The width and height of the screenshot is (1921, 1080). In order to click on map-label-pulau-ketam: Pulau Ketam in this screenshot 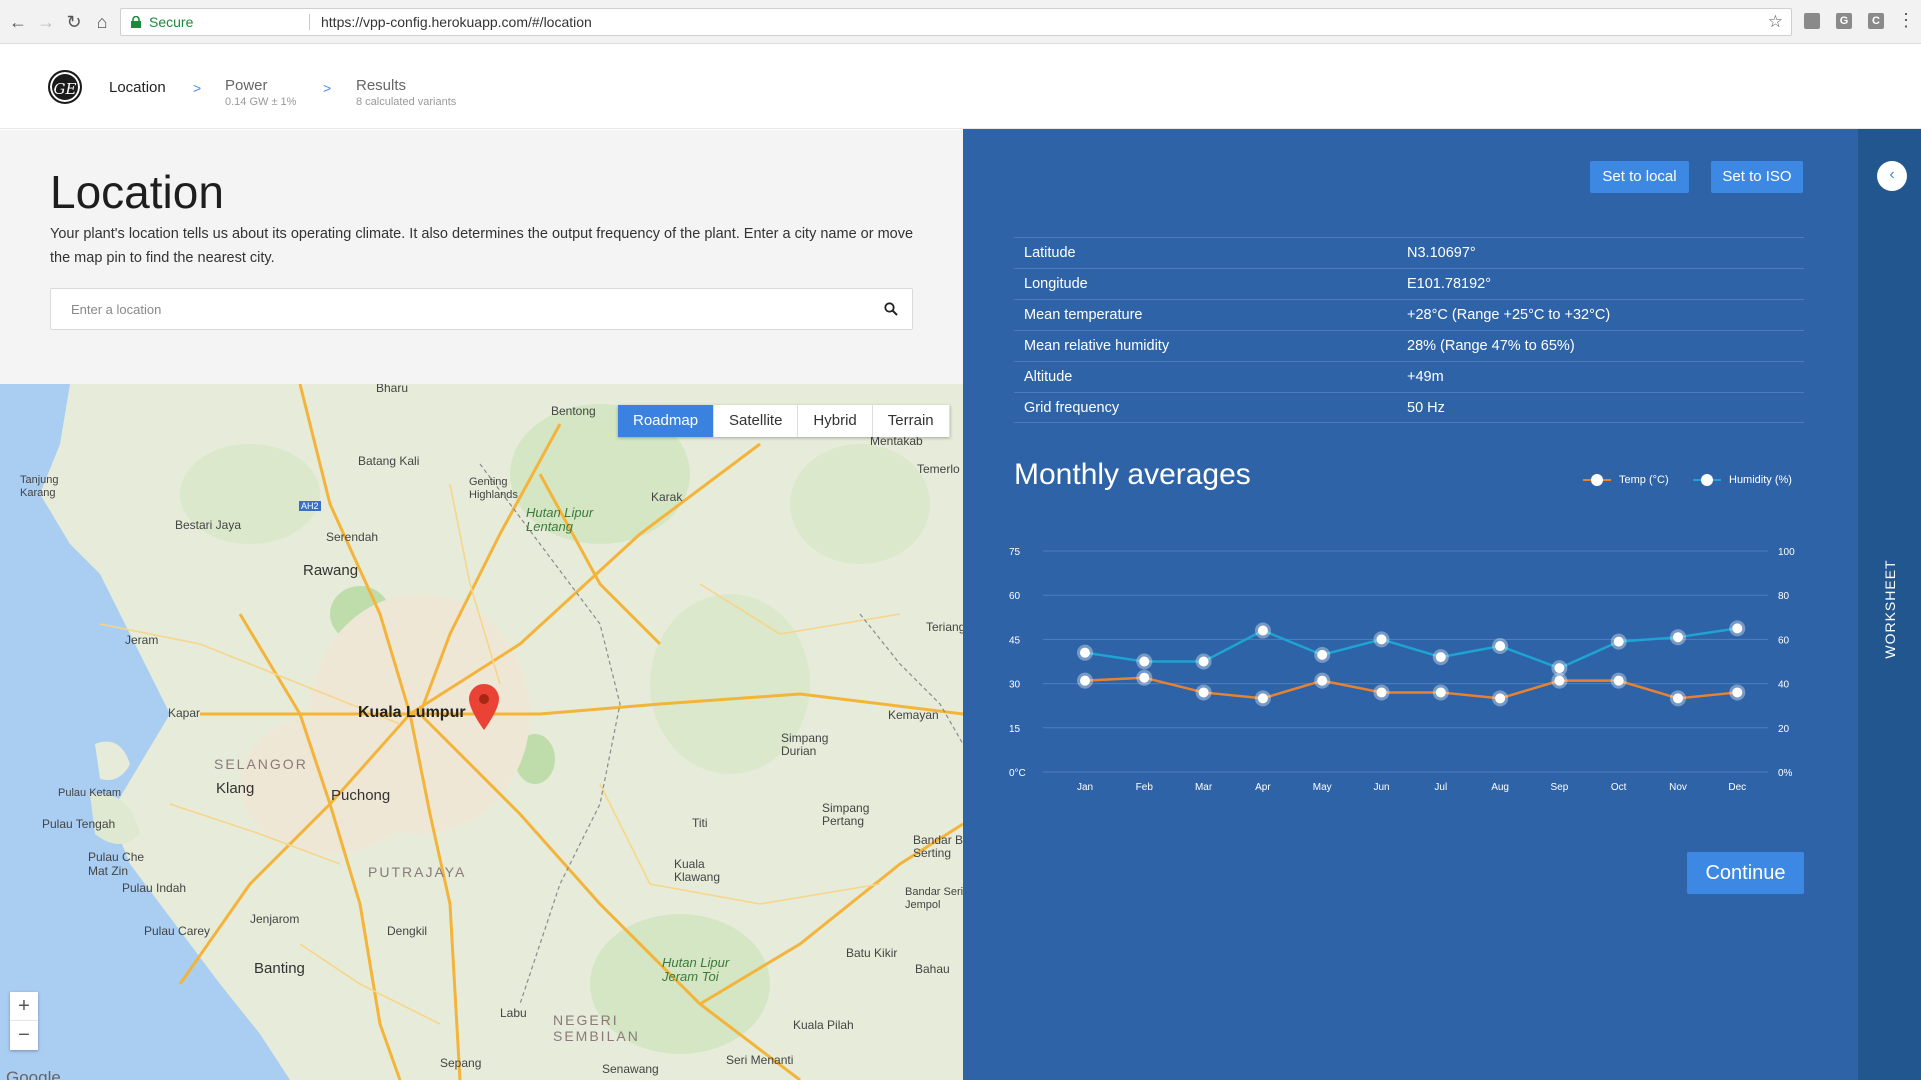, I will do `click(89, 793)`.